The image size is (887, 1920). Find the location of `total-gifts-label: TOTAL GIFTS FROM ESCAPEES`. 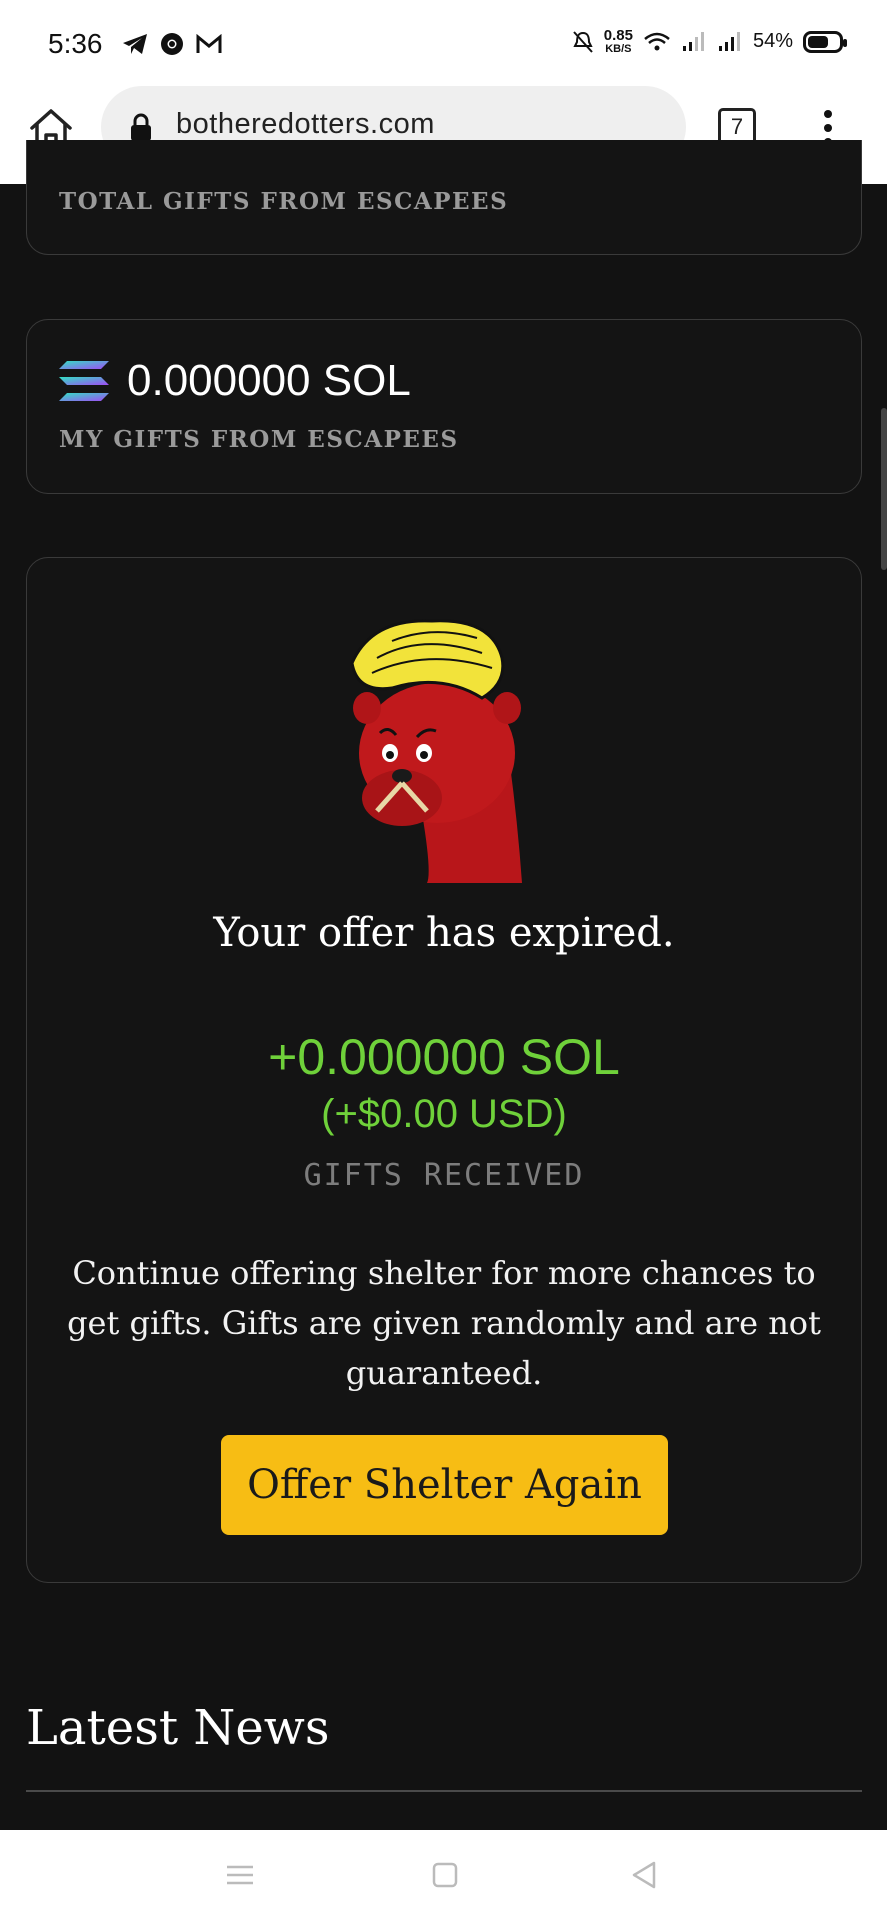

total-gifts-label: TOTAL GIFTS FROM ESCAPEES is located at coordinates (284, 201).